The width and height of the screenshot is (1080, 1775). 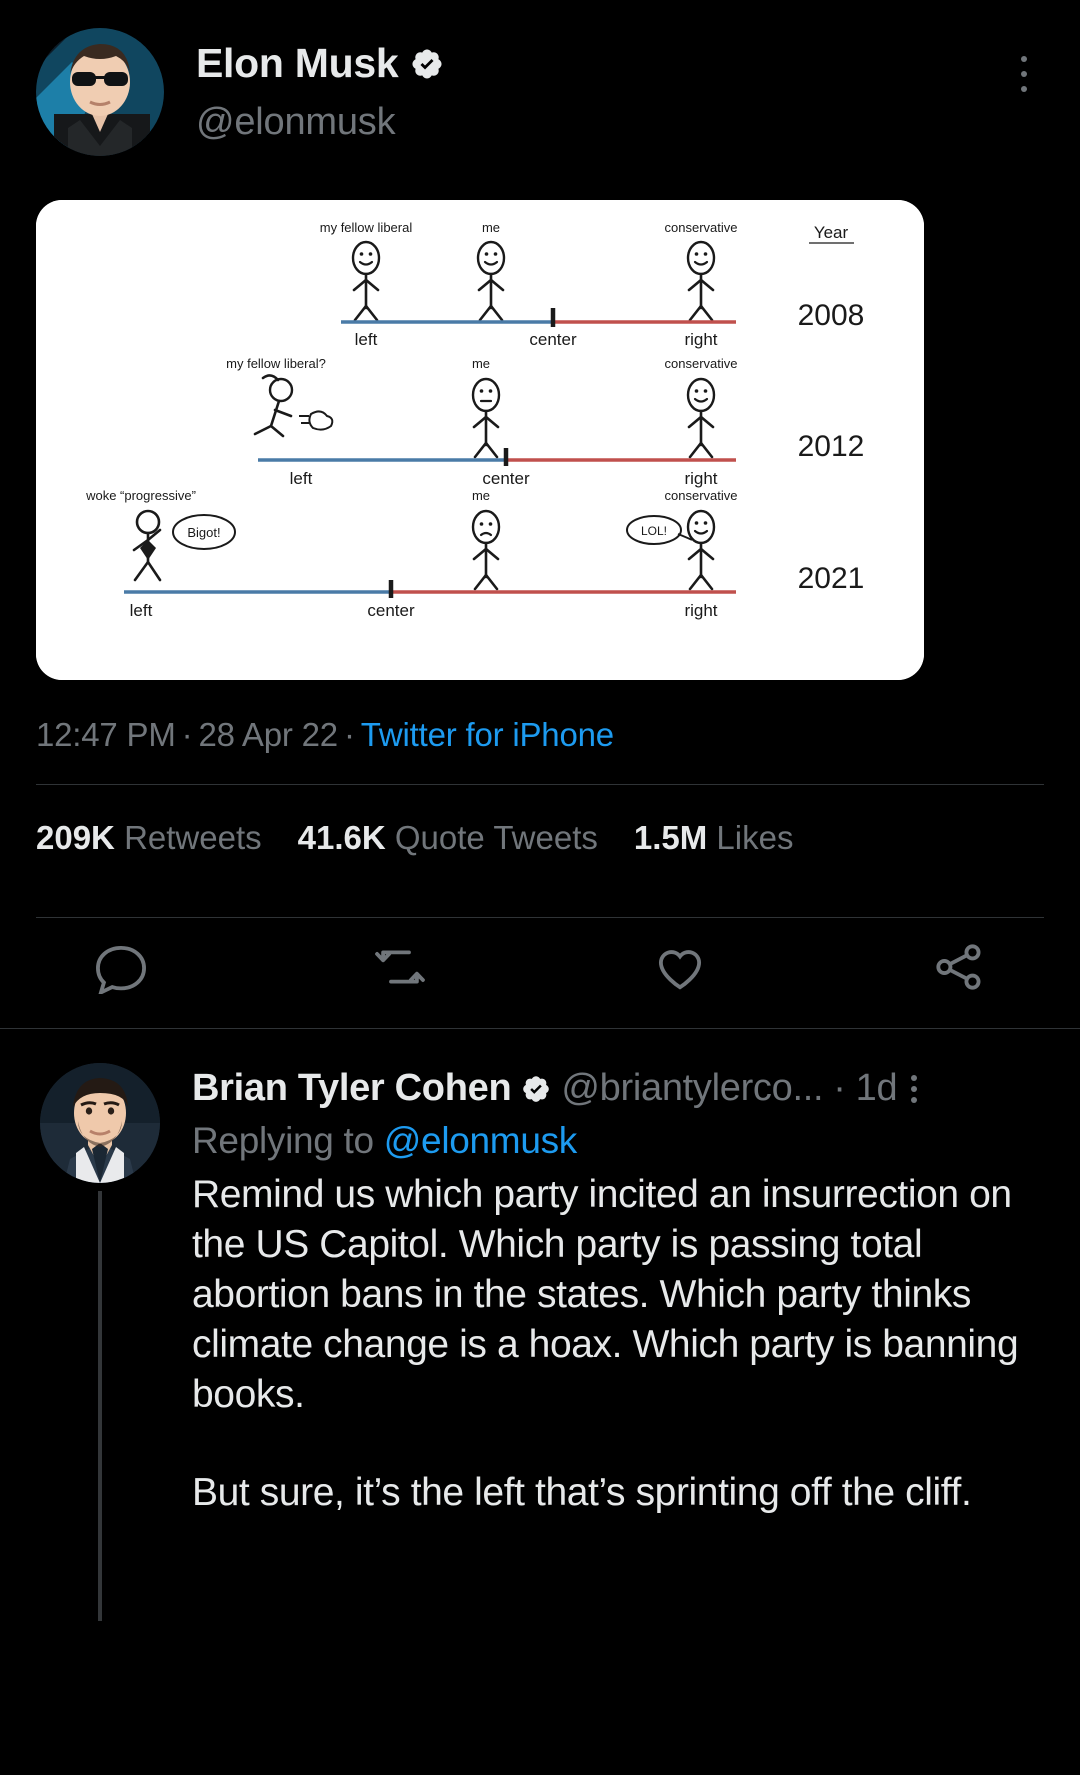 I want to click on svg-text: 2008, so click(x=831, y=315).